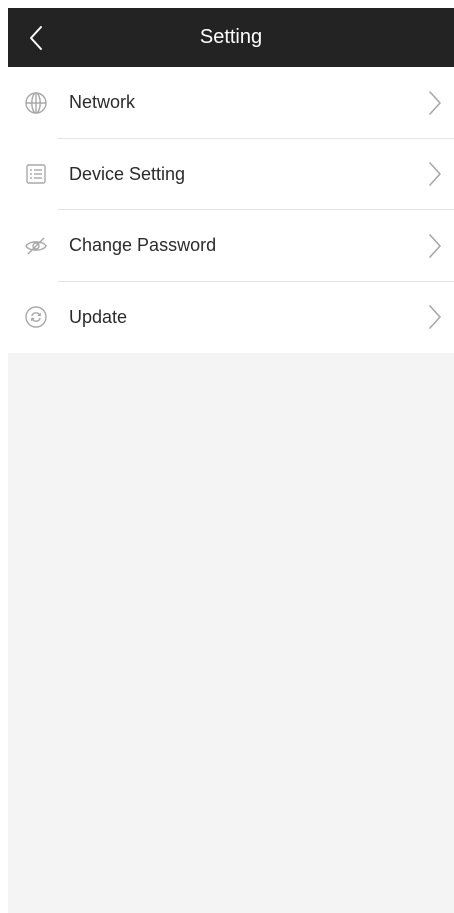  What do you see at coordinates (98, 316) in the screenshot?
I see `menu-item-label: Update` at bounding box center [98, 316].